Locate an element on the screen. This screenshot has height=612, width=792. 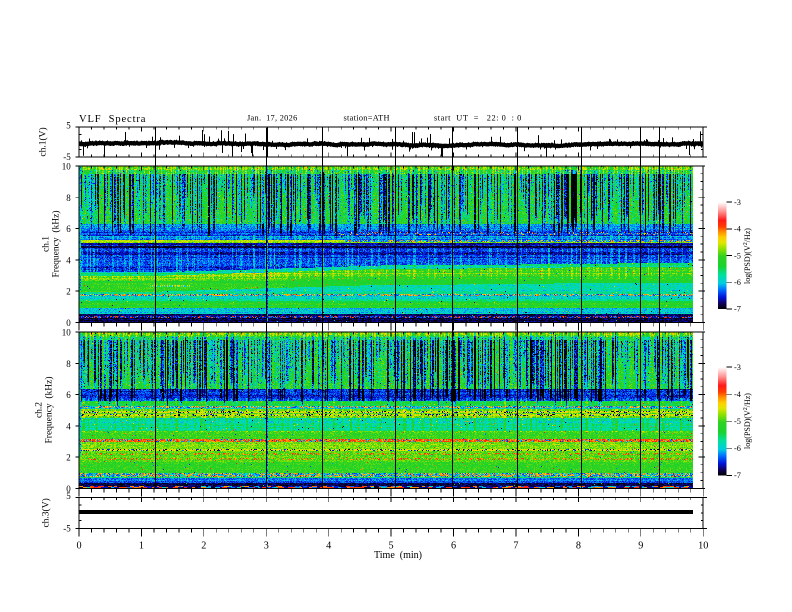
svg-text: 5 is located at coordinates (68, 126).